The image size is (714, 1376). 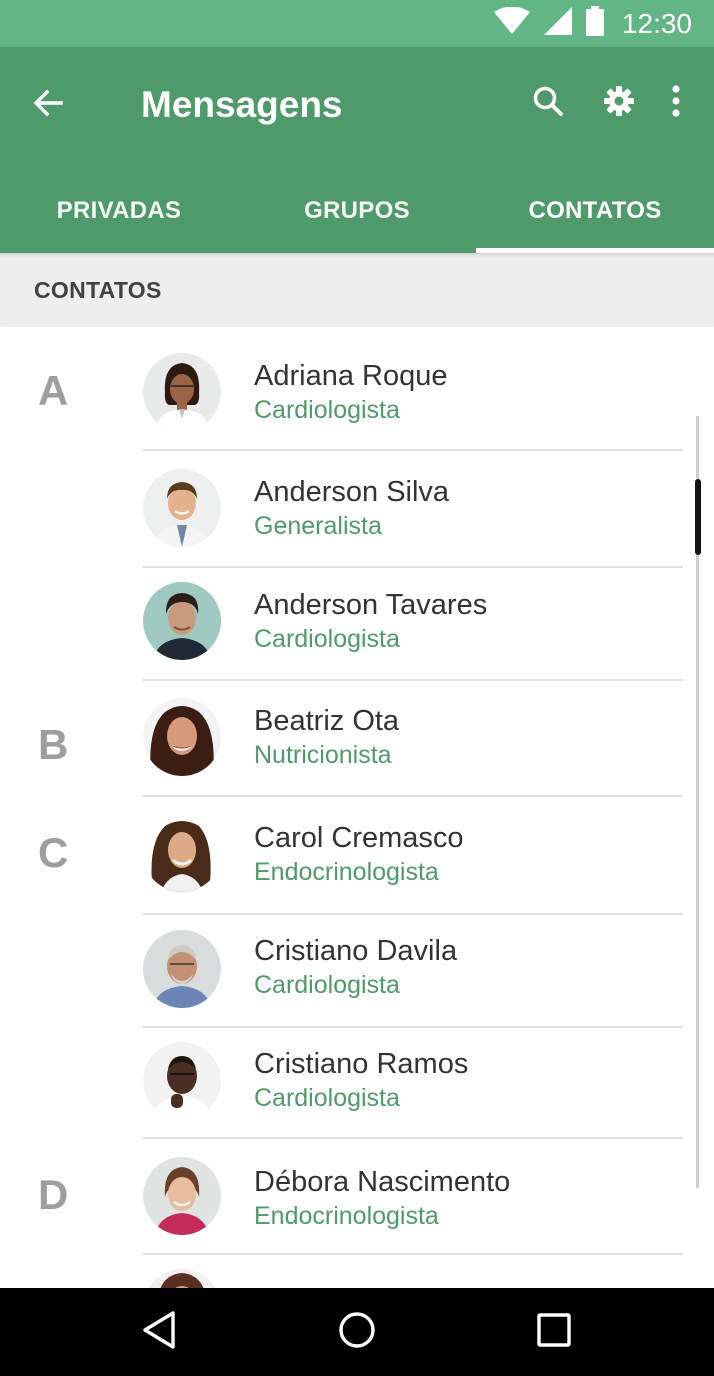 I want to click on wifi-icon, so click(x=511, y=23).